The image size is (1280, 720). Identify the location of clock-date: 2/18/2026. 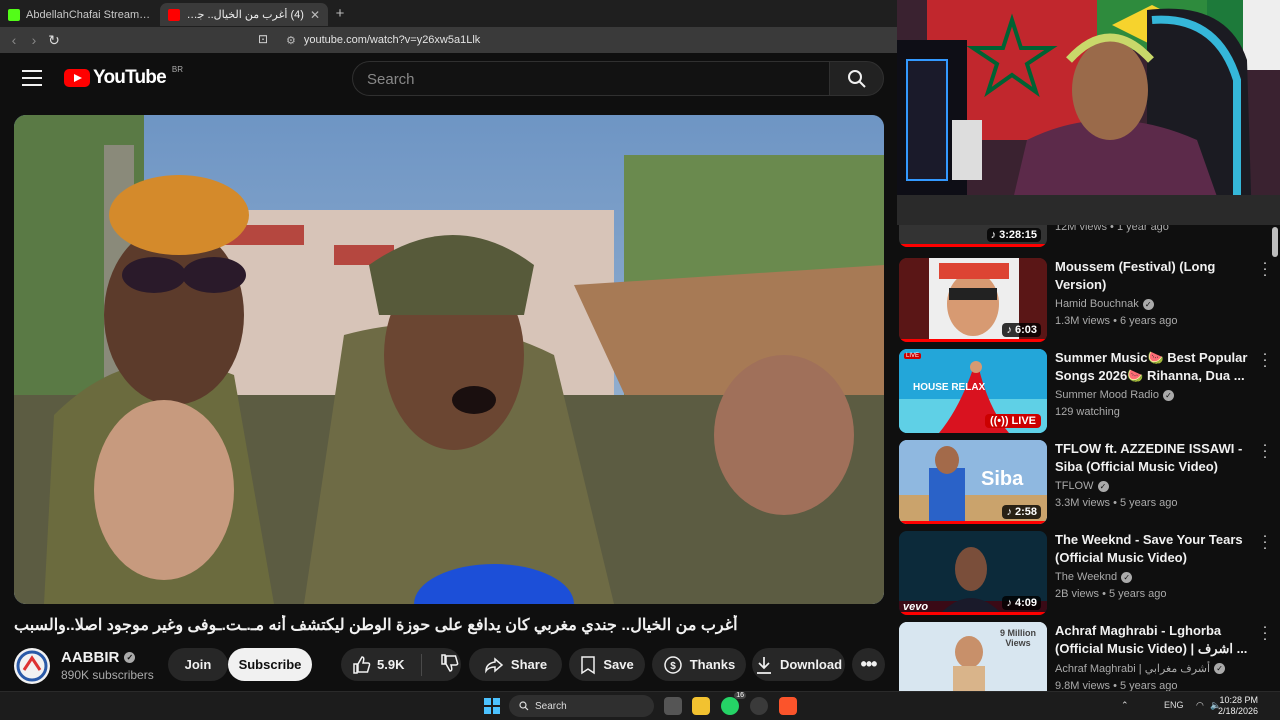
(1237, 711).